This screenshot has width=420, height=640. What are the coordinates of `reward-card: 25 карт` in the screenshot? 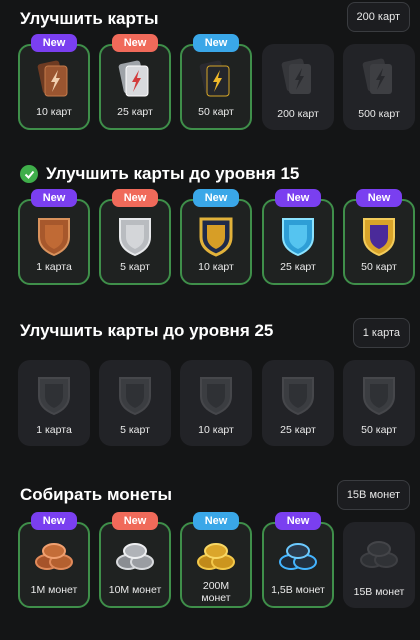 It's located at (298, 403).